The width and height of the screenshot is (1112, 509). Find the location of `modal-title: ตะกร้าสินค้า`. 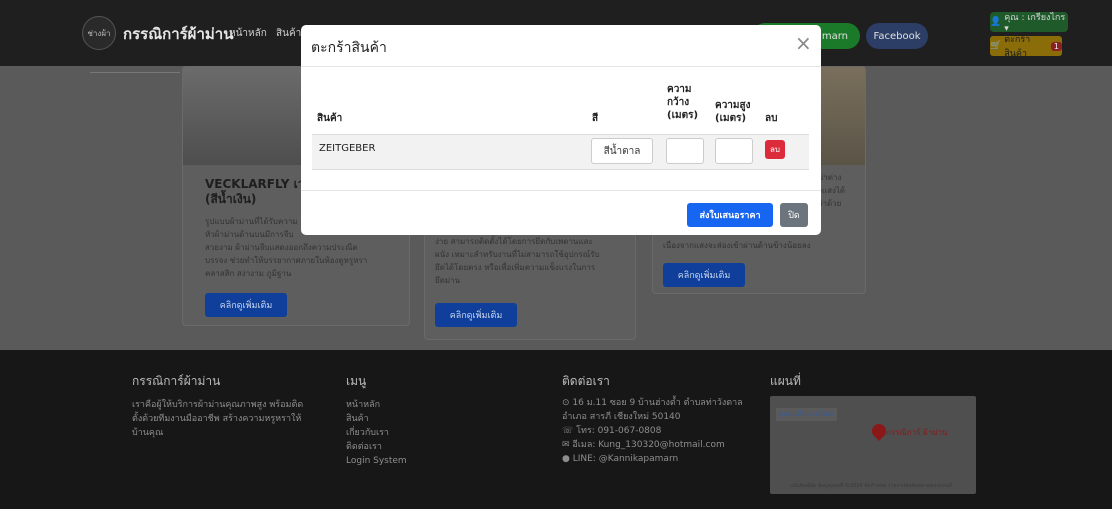

modal-title: ตะกร้าสินค้า is located at coordinates (349, 48).